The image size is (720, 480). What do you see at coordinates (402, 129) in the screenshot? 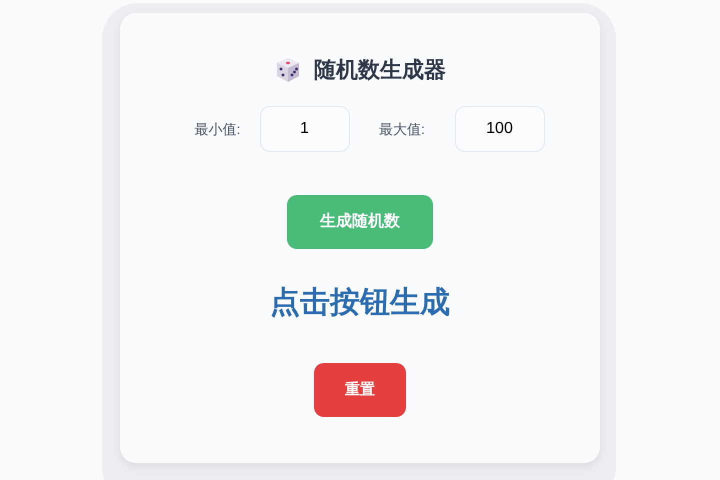
I see `max-label: 最大值:` at bounding box center [402, 129].